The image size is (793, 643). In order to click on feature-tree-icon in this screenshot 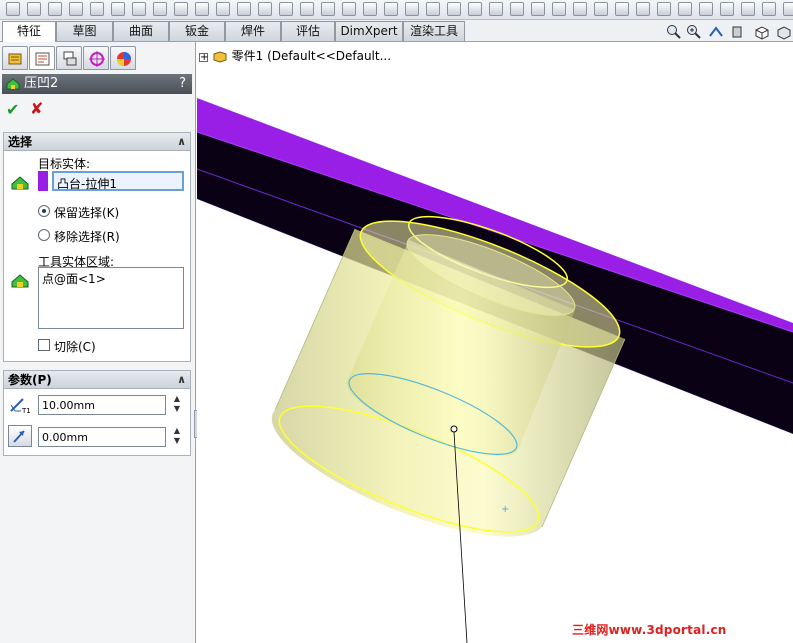, I will do `click(15, 59)`.